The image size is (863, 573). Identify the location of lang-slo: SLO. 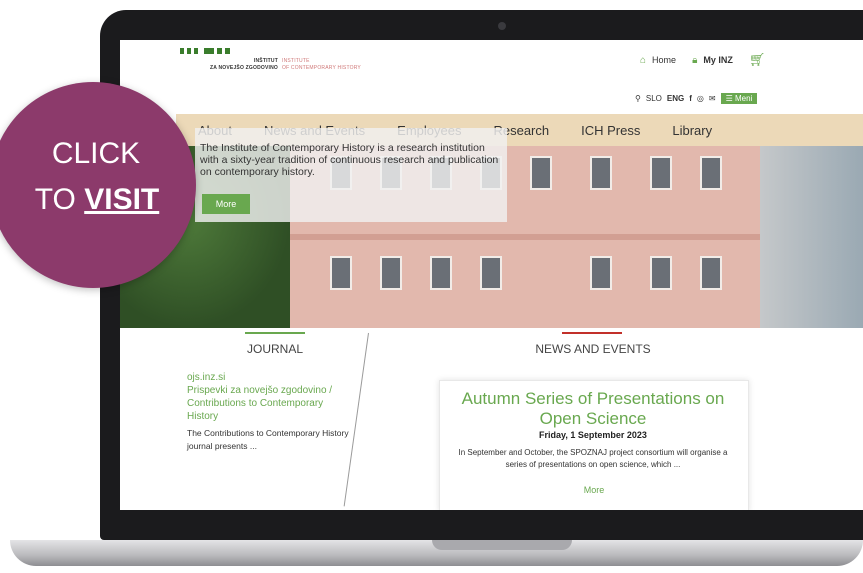
(654, 98).